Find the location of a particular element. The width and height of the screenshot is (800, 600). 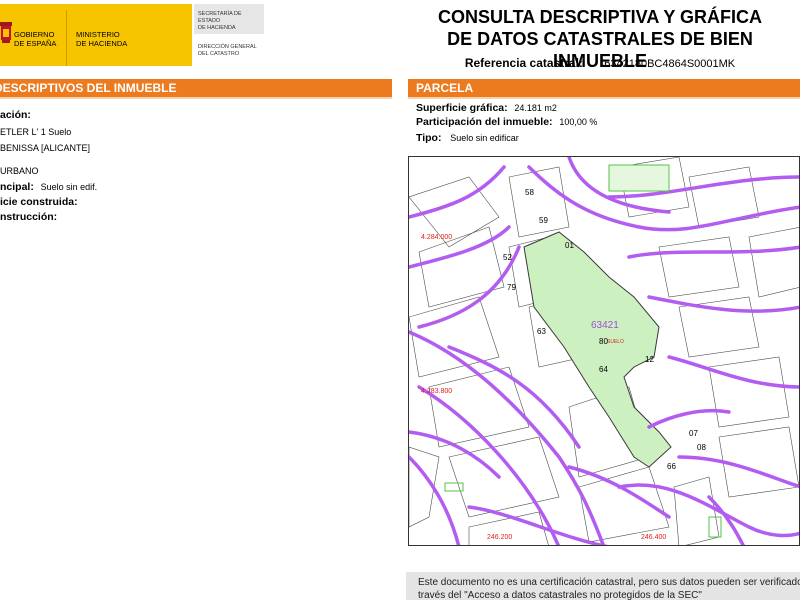

parcel-label: 63421 is located at coordinates (605, 325).